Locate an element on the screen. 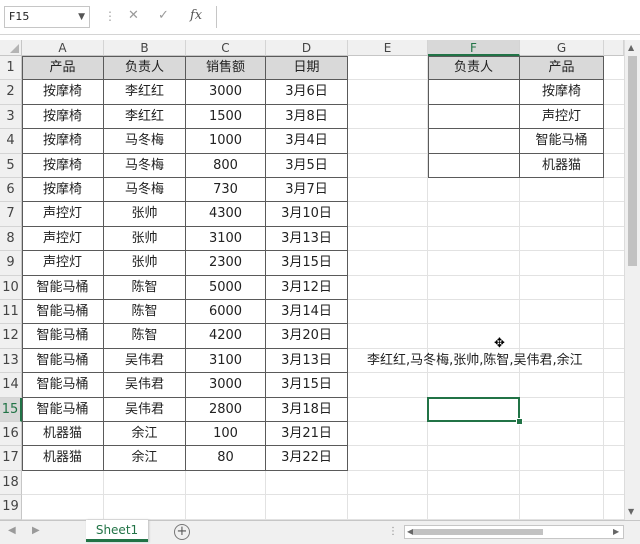 The width and height of the screenshot is (640, 544). table-cell: 3月13日 is located at coordinates (307, 239).